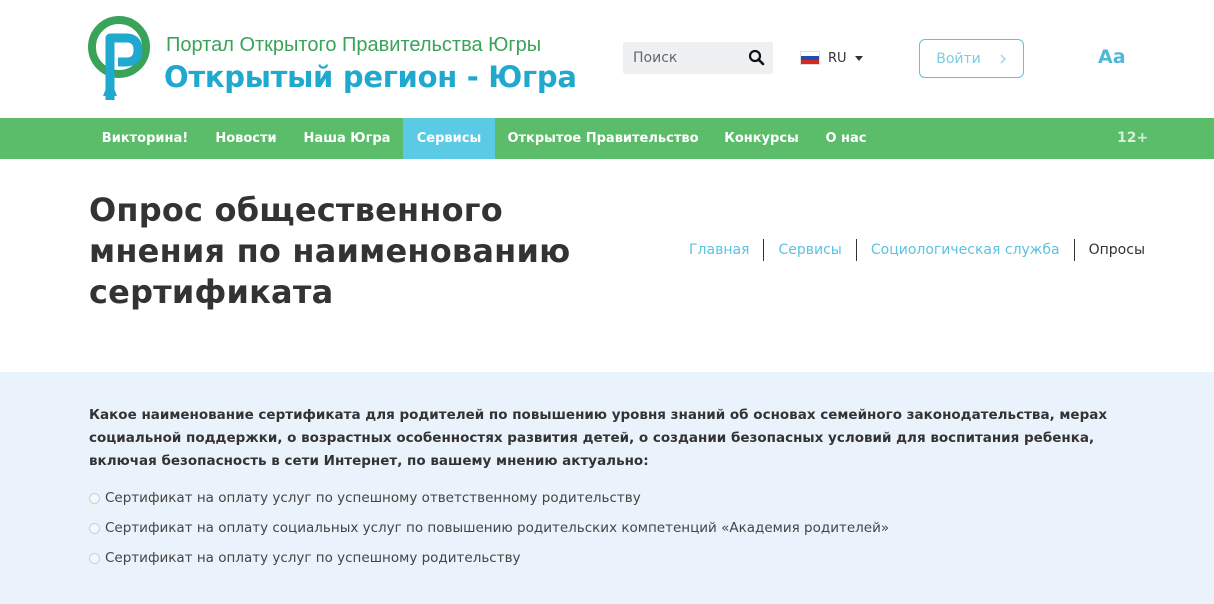 The height and width of the screenshot is (604, 1214). I want to click on search-box, so click(698, 58).